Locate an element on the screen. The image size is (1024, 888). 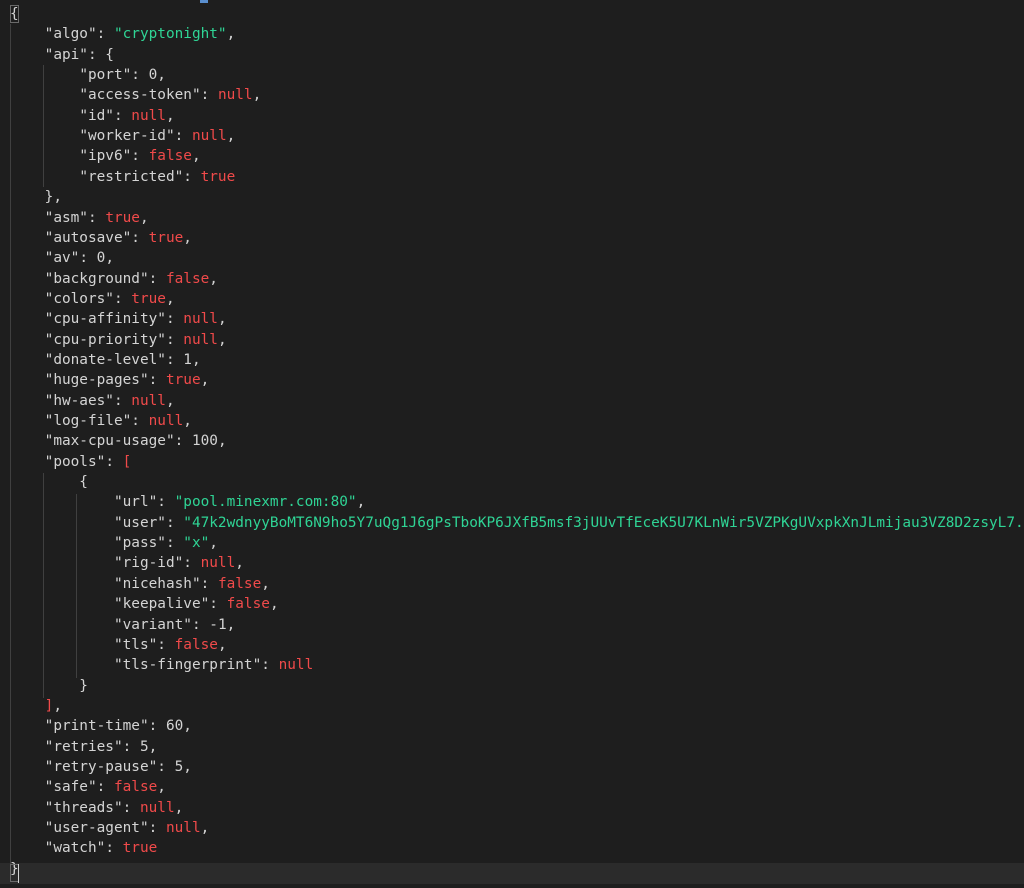
code-token: } is located at coordinates (49, 685).